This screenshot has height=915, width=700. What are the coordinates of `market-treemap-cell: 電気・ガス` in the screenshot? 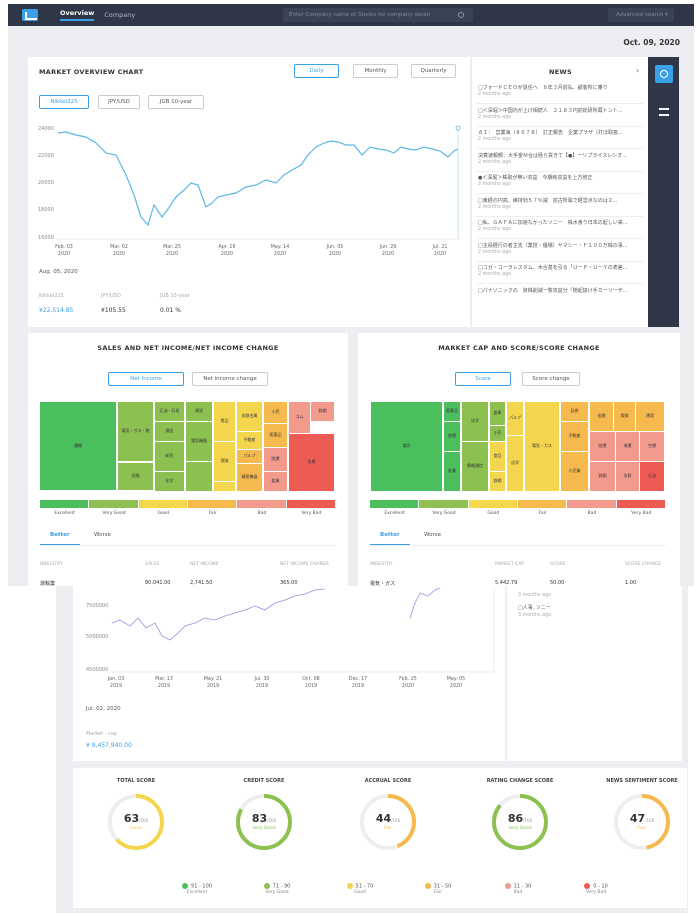 It's located at (542, 446).